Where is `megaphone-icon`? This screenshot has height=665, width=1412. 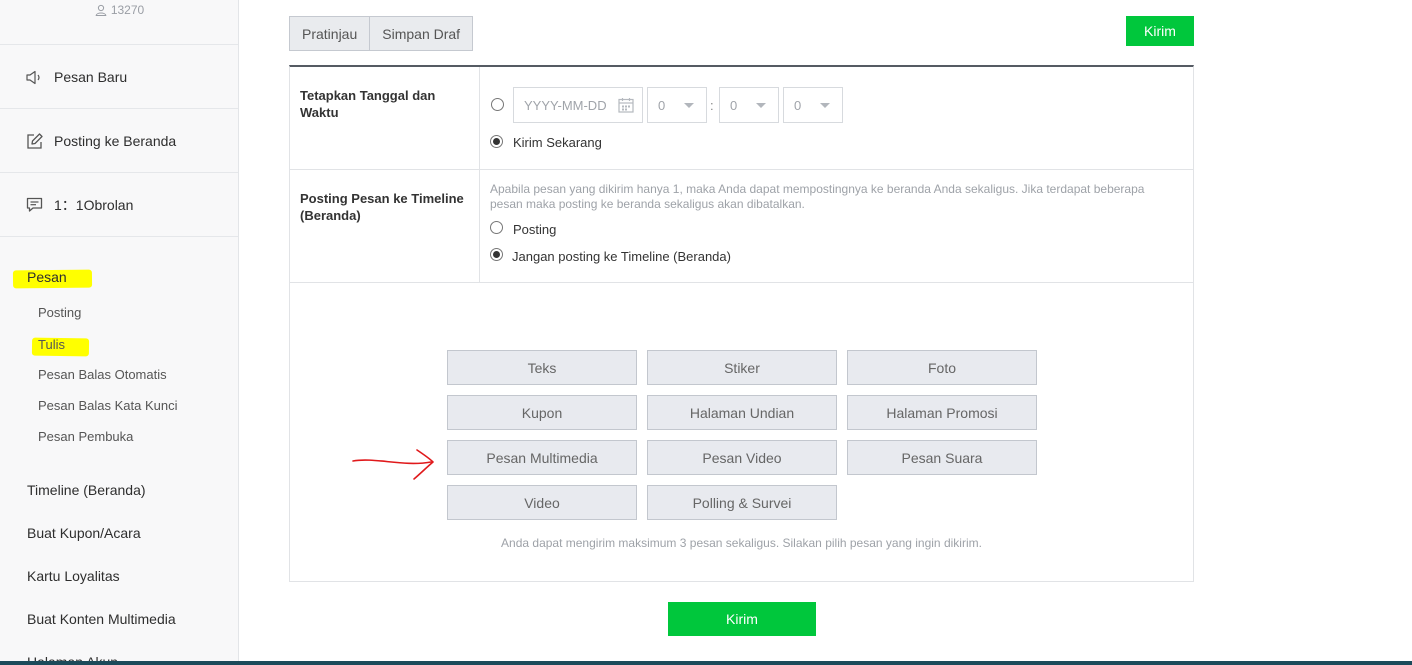
megaphone-icon is located at coordinates (34, 77).